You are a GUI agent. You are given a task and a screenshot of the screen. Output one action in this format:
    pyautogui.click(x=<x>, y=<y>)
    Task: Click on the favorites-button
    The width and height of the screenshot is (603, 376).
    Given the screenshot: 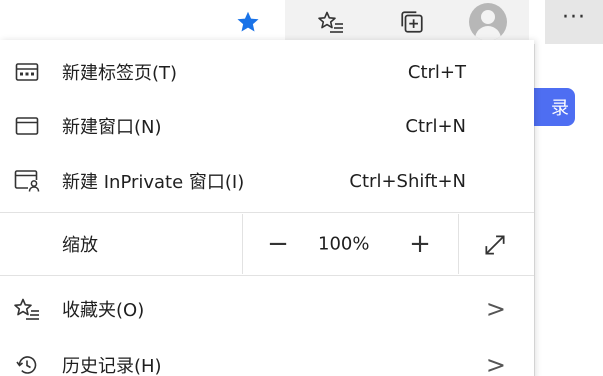 What is the action you would take?
    pyautogui.click(x=331, y=22)
    